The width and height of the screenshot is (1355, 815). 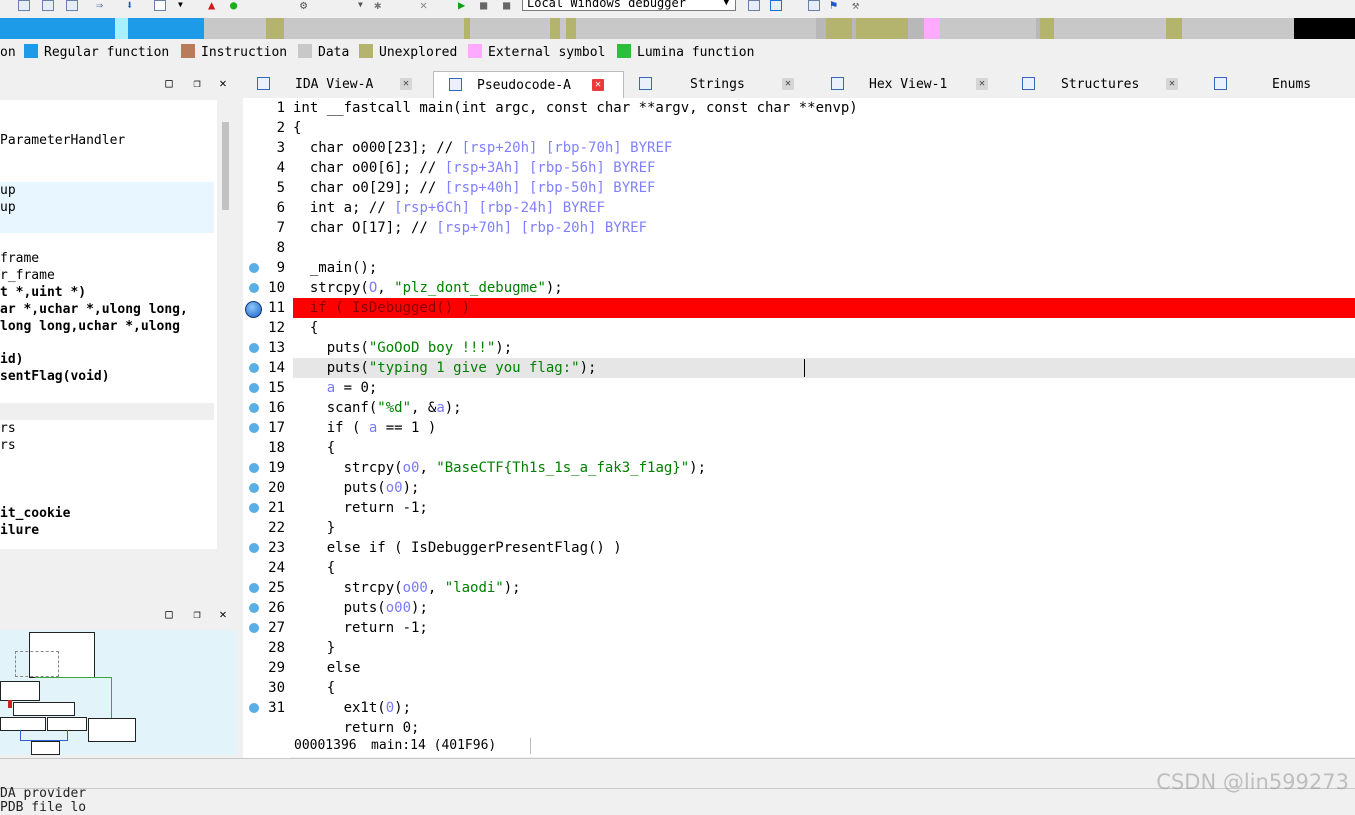 What do you see at coordinates (461, 6) in the screenshot?
I see `play-icon: ▶` at bounding box center [461, 6].